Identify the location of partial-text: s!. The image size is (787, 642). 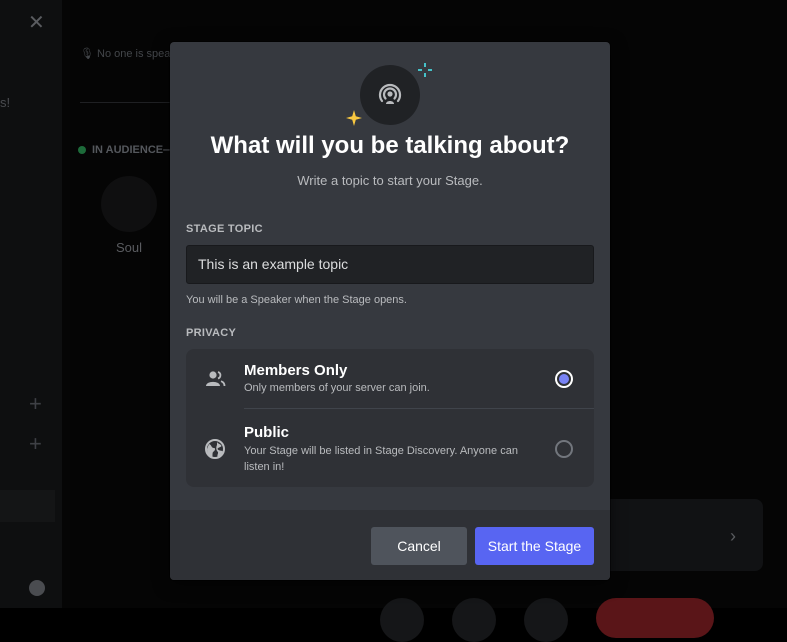
(5, 102).